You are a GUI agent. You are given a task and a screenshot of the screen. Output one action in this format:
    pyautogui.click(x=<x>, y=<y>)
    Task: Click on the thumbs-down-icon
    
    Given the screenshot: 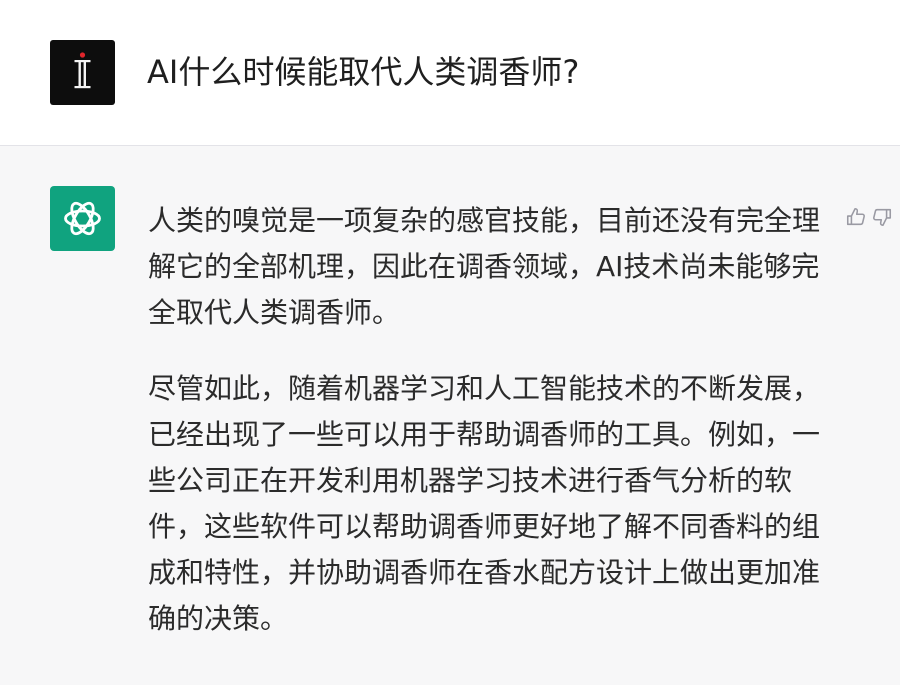 What is the action you would take?
    pyautogui.click(x=882, y=217)
    